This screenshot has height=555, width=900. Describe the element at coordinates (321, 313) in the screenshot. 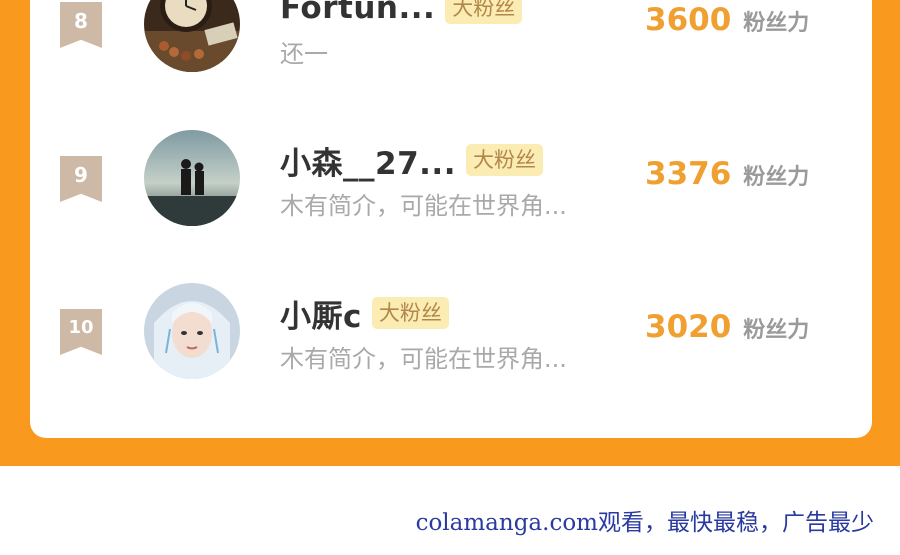

I see `user-name: 小厮c` at that location.